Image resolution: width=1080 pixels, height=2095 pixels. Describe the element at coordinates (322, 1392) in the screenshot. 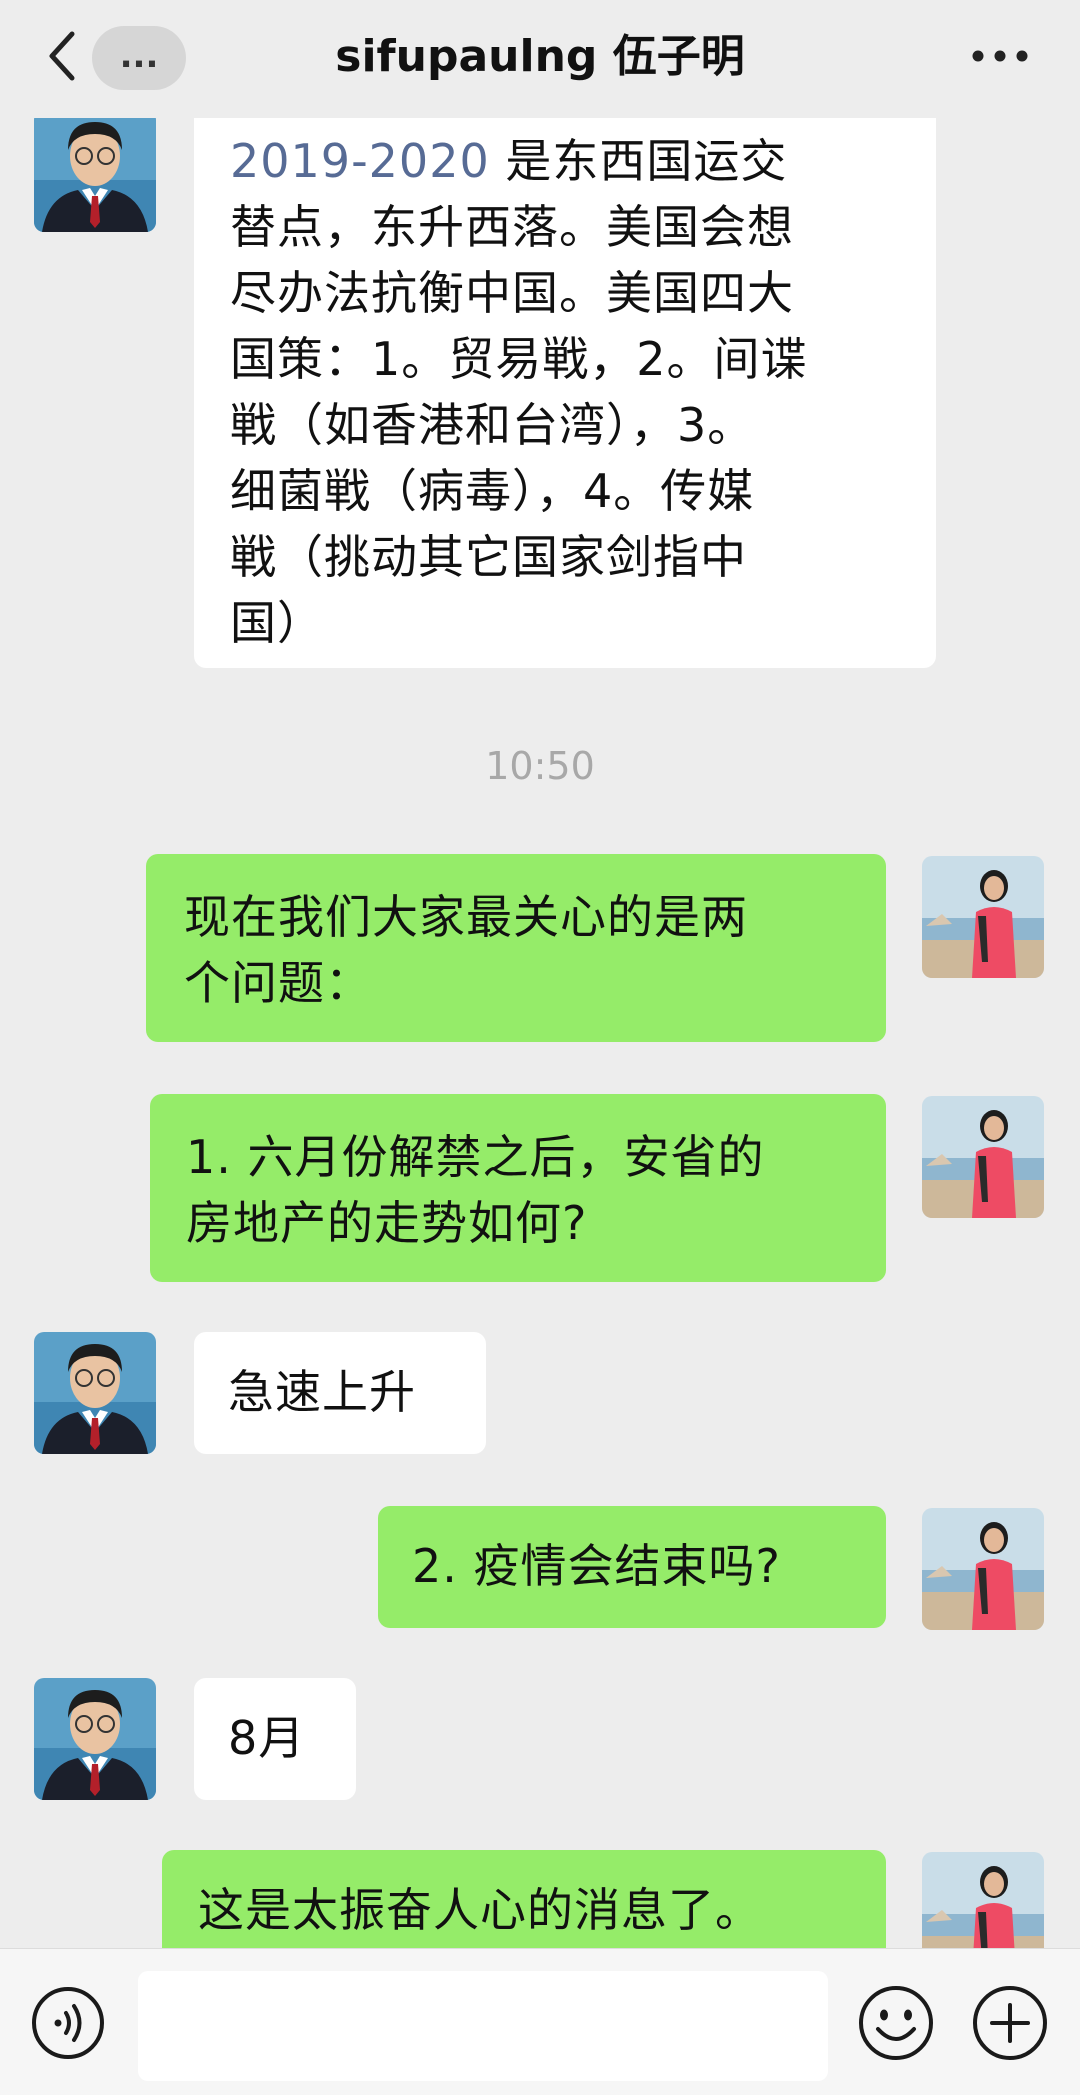

I see `message-text: 急速上升` at that location.